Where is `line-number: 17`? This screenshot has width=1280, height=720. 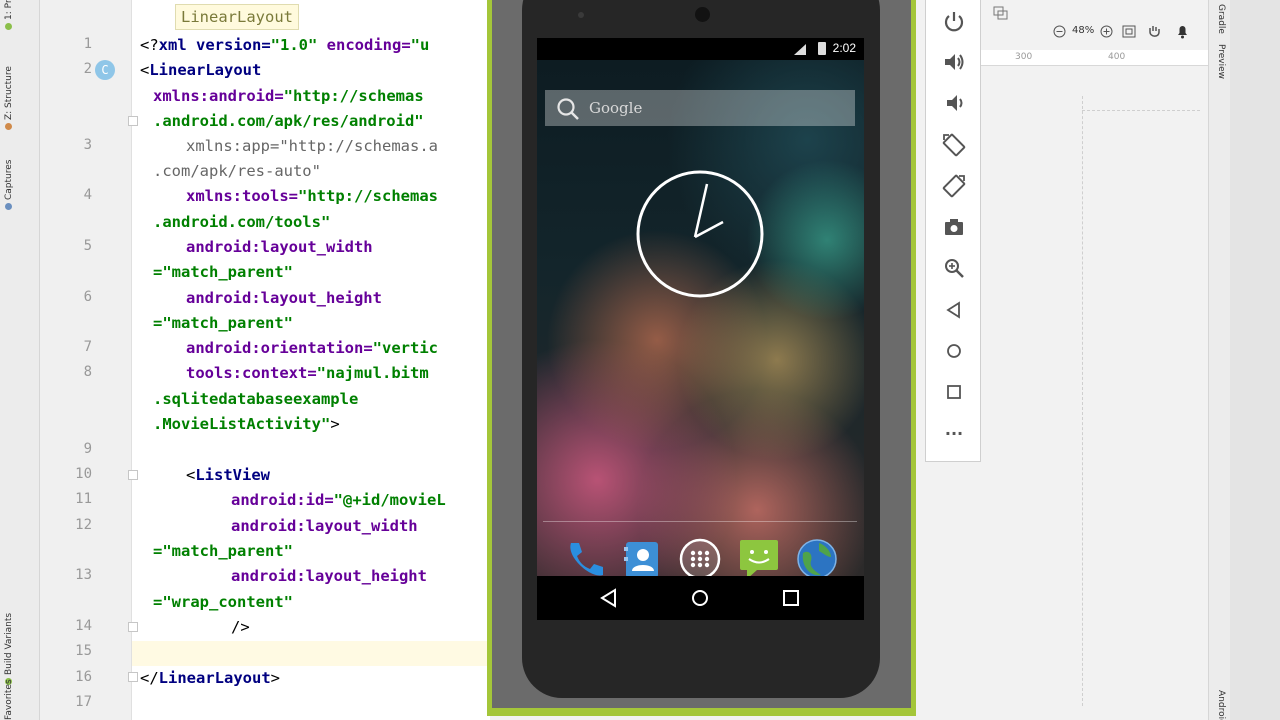 line-number: 17 is located at coordinates (83, 702).